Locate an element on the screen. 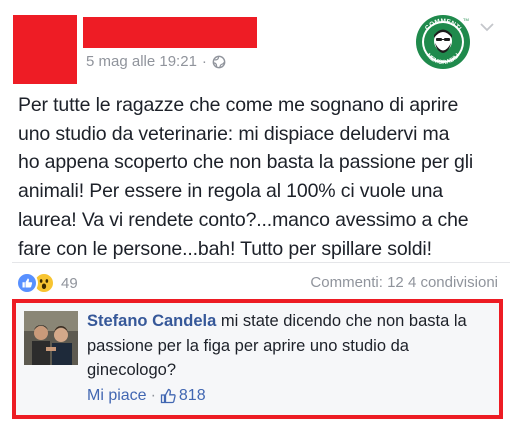 This screenshot has width=512, height=423. comment-actions: Mi piace · 818 is located at coordinates (146, 396).